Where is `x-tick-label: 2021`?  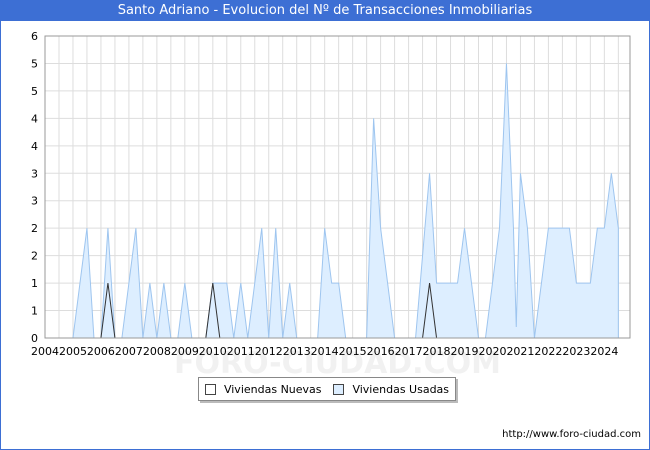
x-tick-label: 2021 is located at coordinates (520, 351).